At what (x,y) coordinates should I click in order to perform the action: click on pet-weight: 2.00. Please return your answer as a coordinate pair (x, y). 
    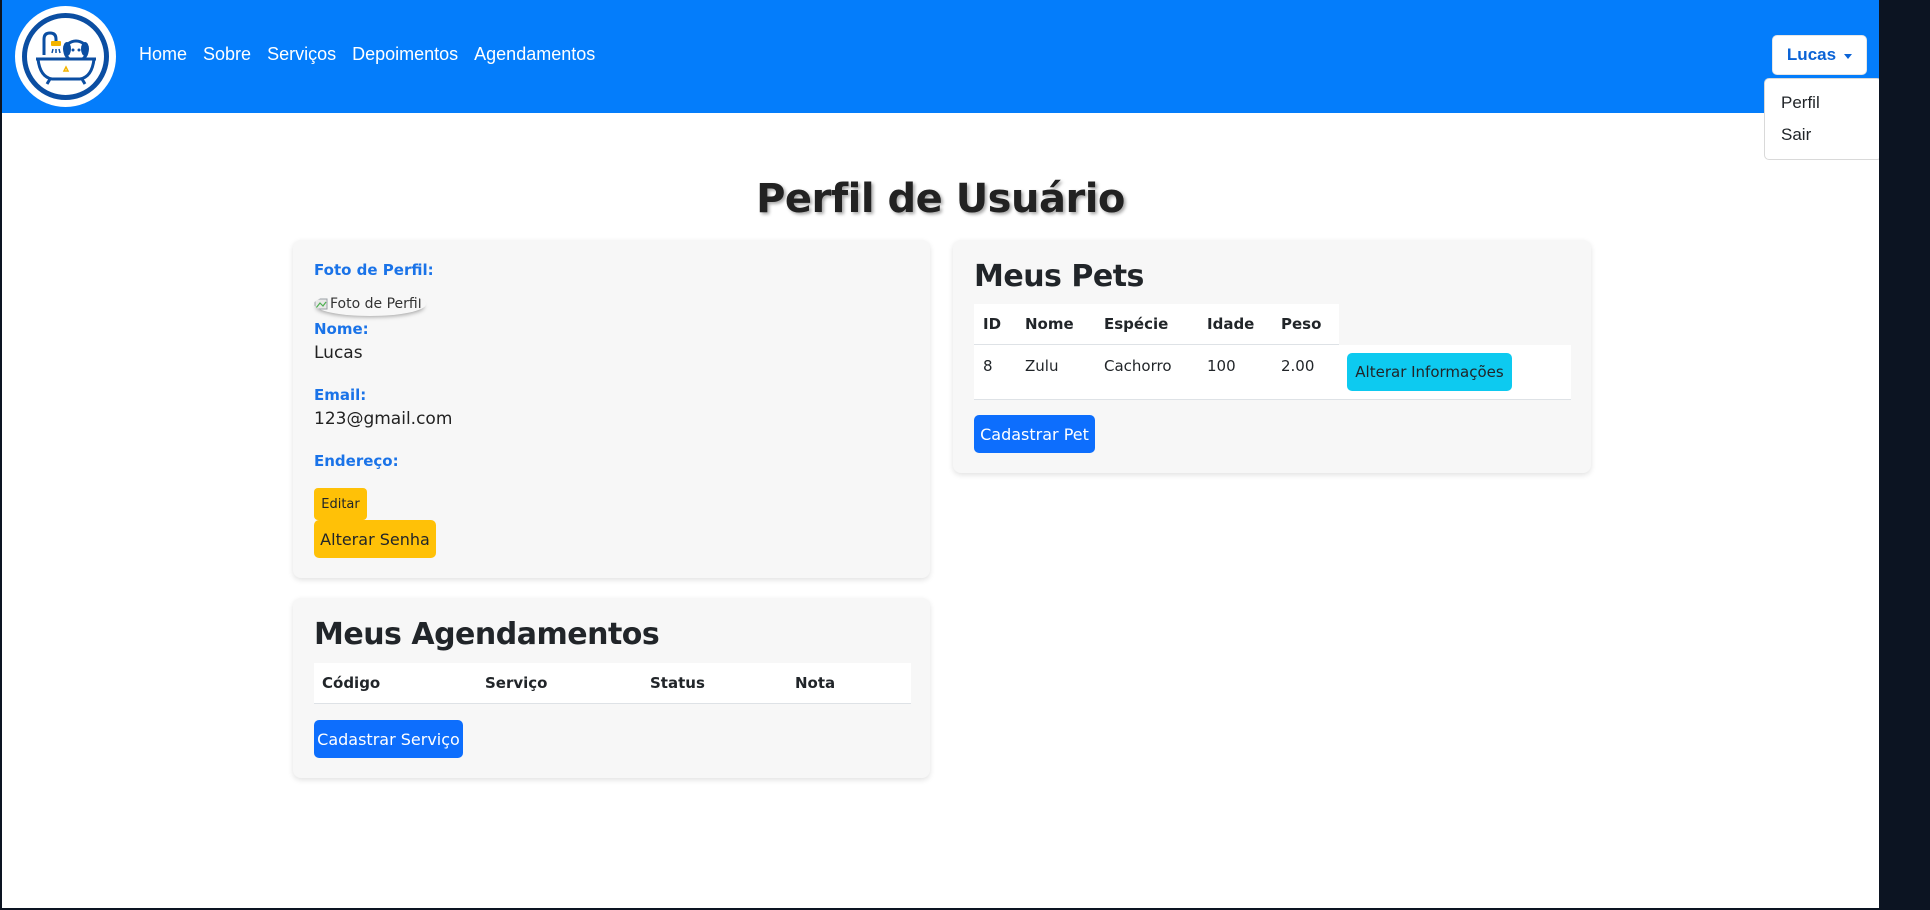
    Looking at the image, I should click on (1298, 366).